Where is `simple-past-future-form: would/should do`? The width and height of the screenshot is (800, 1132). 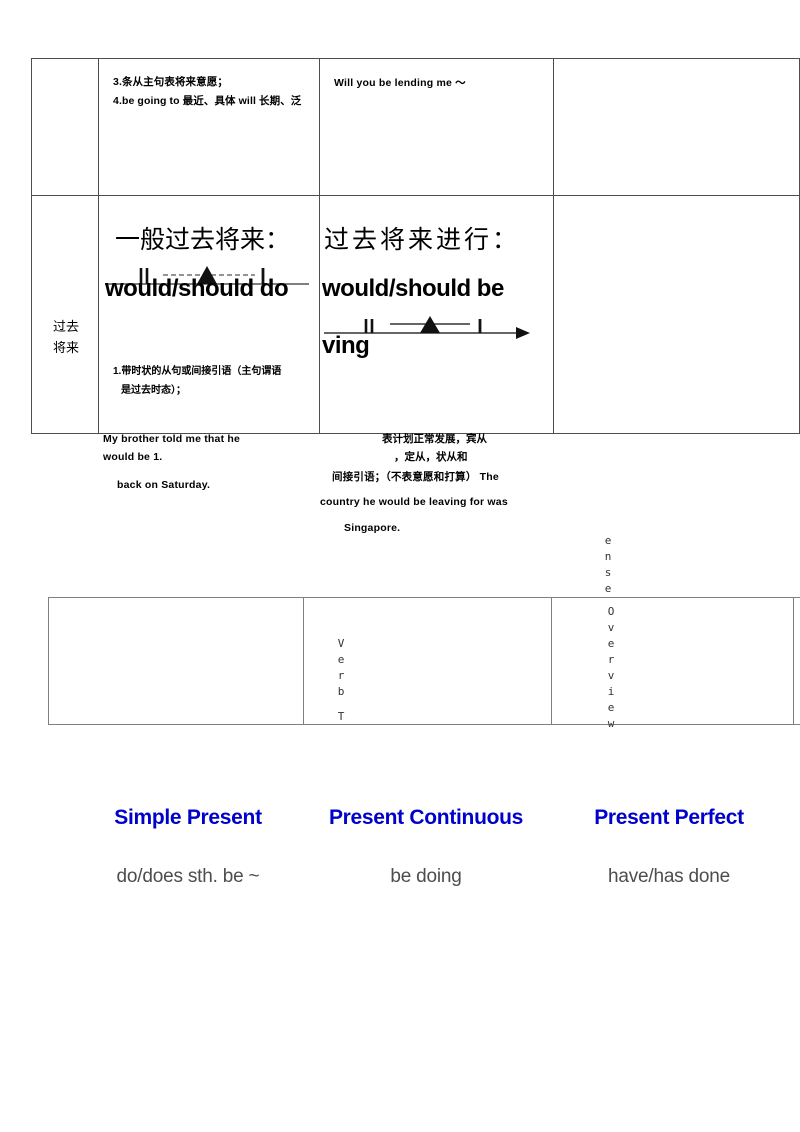
simple-past-future-form: would/should do is located at coordinates (197, 288).